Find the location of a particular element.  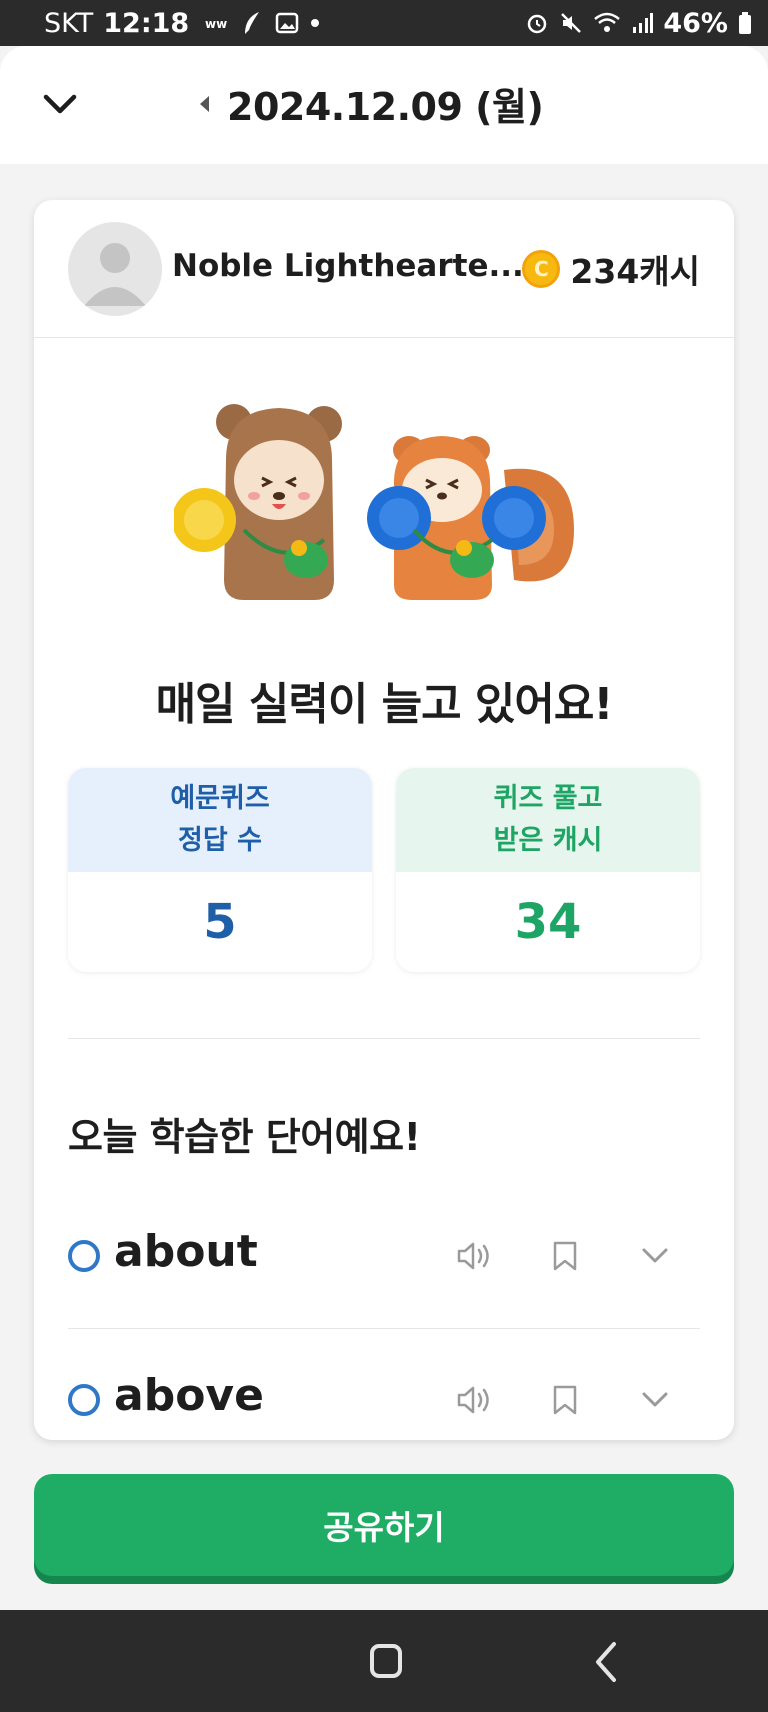

caret-left-icon is located at coordinates (204, 103).